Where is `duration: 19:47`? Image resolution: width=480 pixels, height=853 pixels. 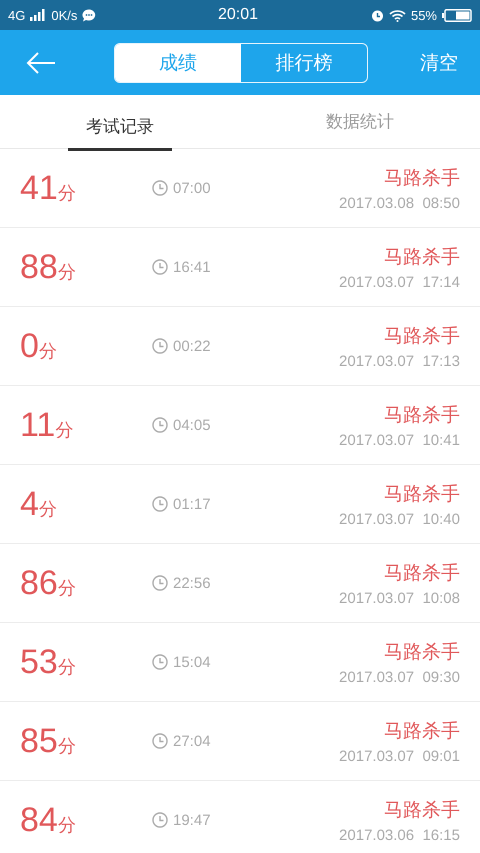
duration: 19:47 is located at coordinates (192, 820).